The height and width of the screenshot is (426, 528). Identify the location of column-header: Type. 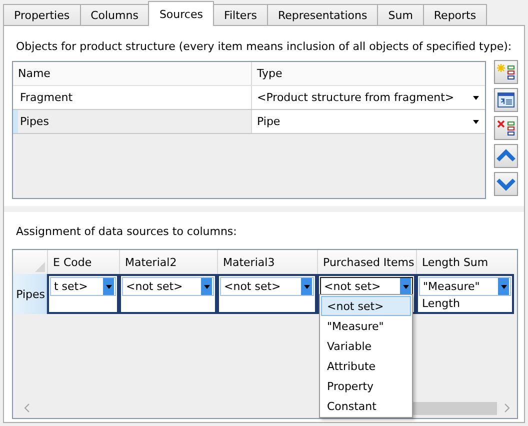
(270, 74).